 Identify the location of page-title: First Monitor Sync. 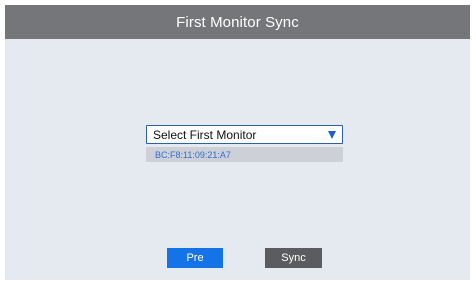
(237, 22).